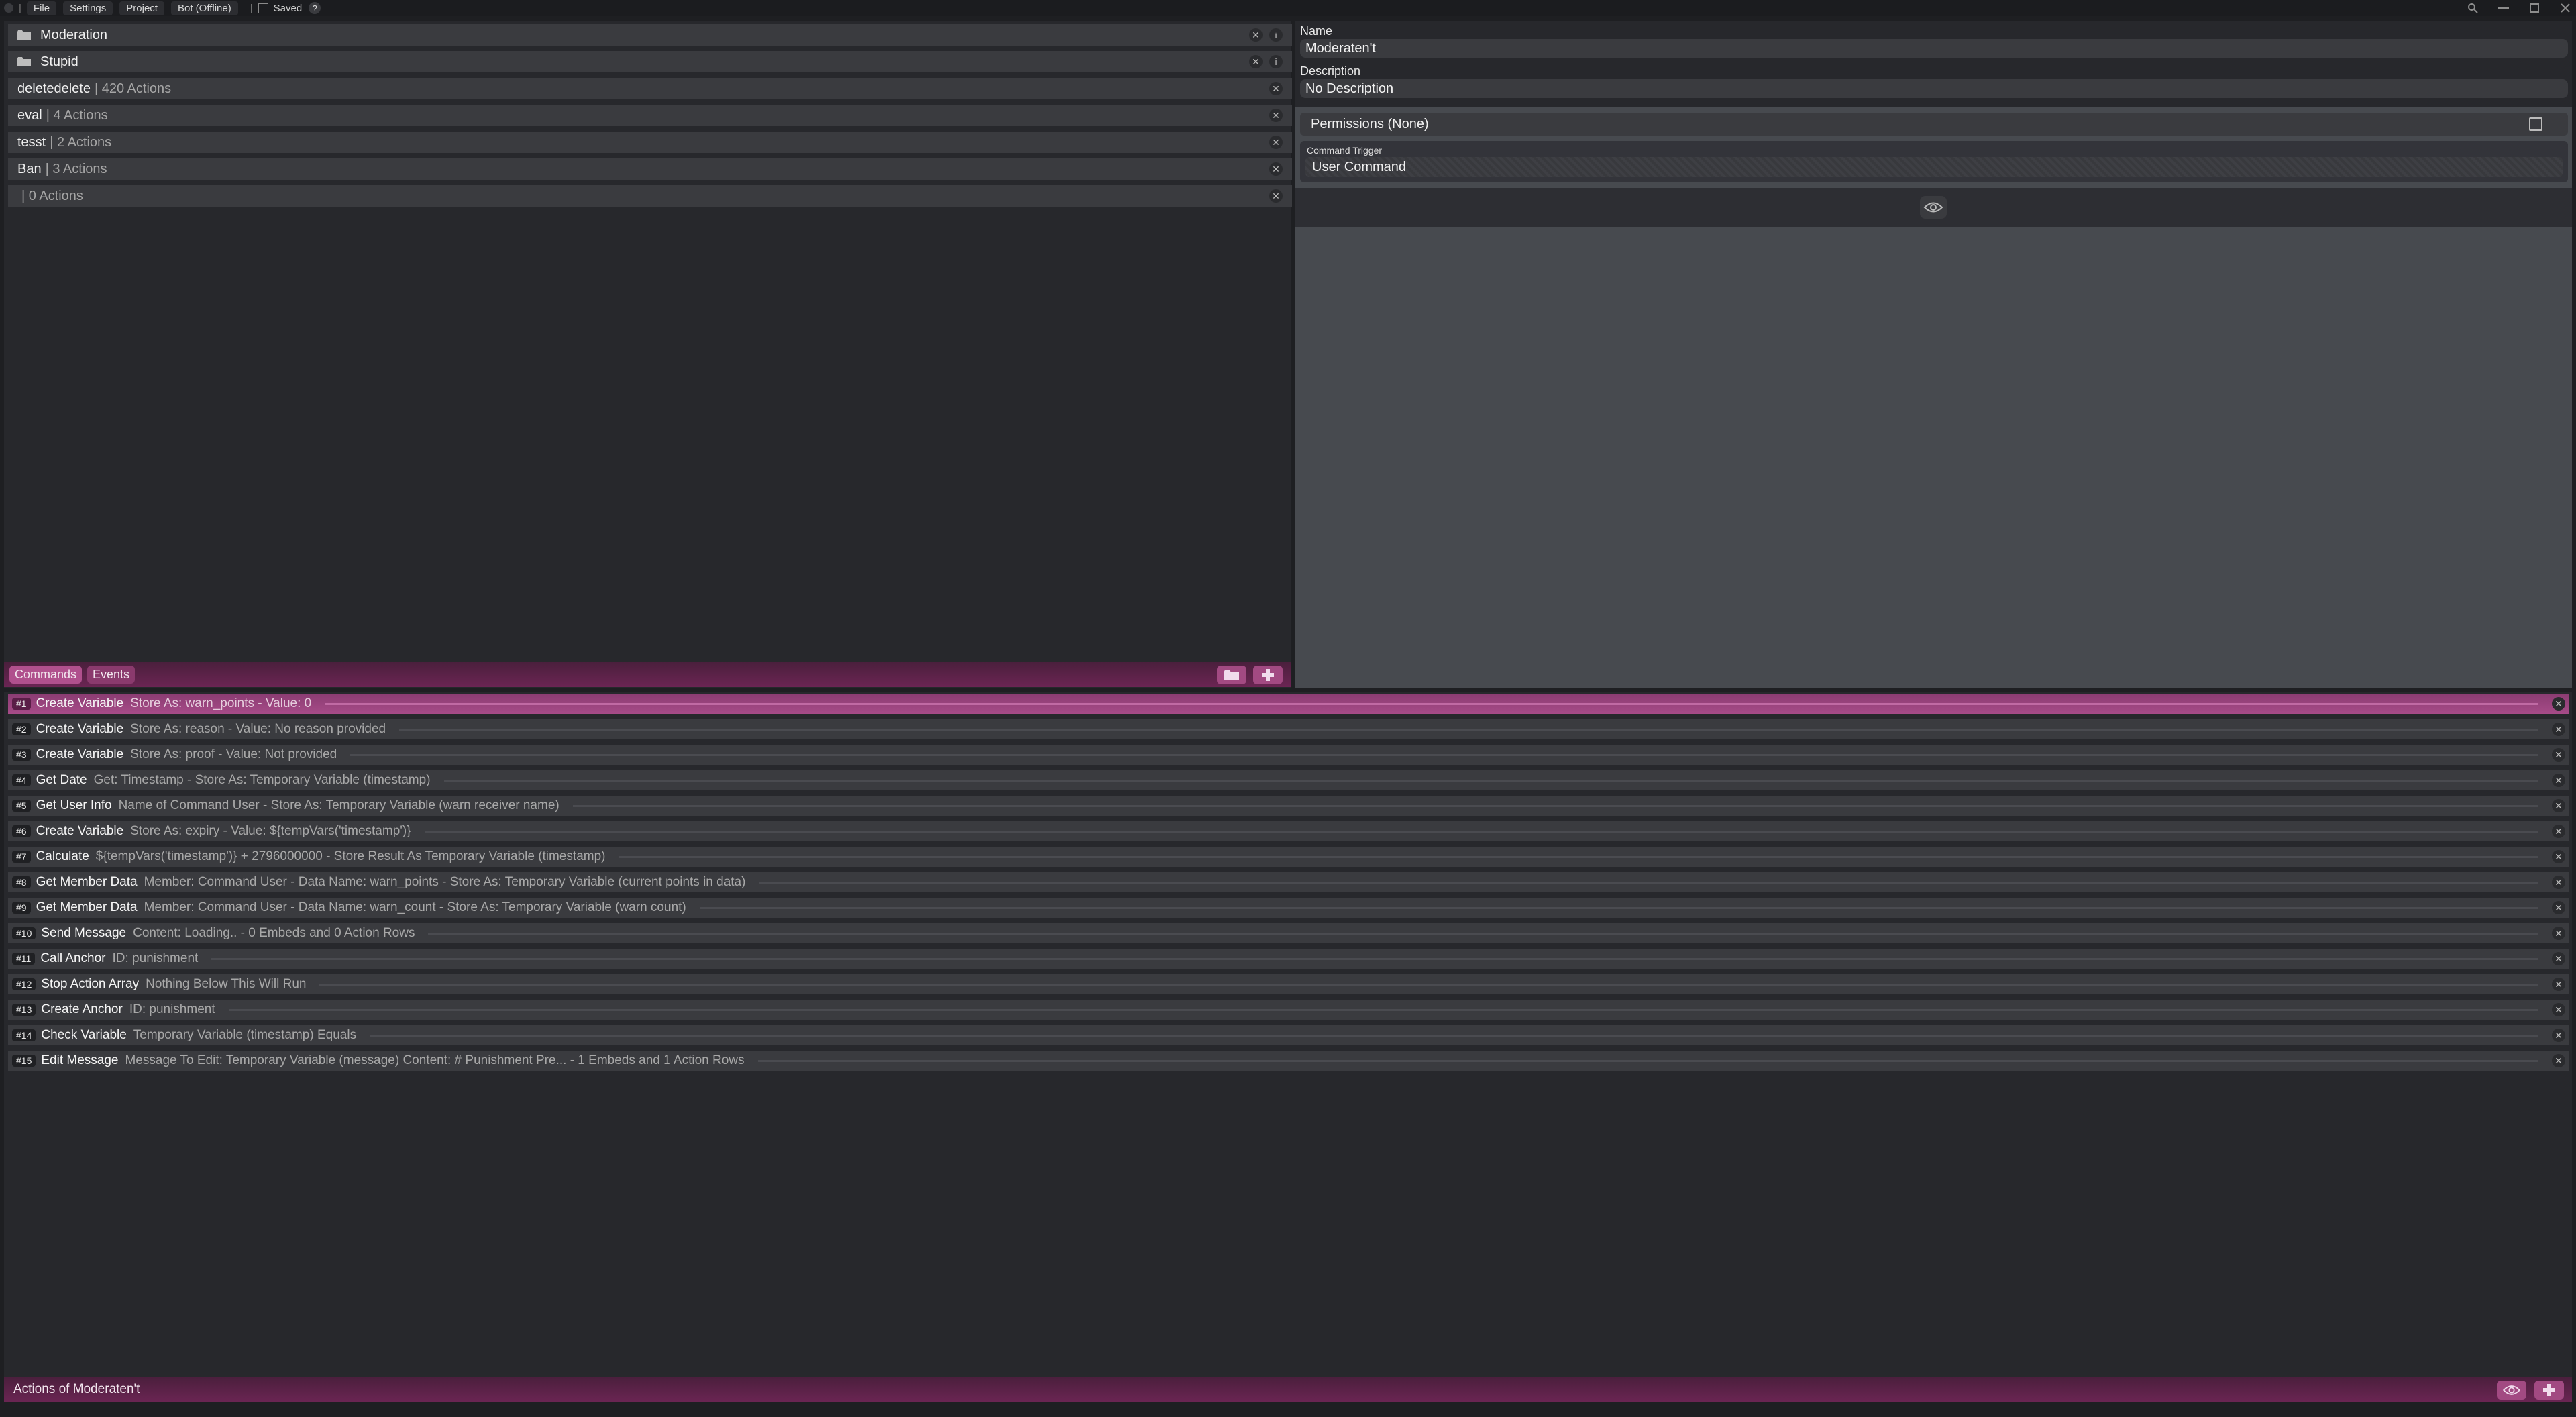  I want to click on minimize-icon, so click(2503, 8).